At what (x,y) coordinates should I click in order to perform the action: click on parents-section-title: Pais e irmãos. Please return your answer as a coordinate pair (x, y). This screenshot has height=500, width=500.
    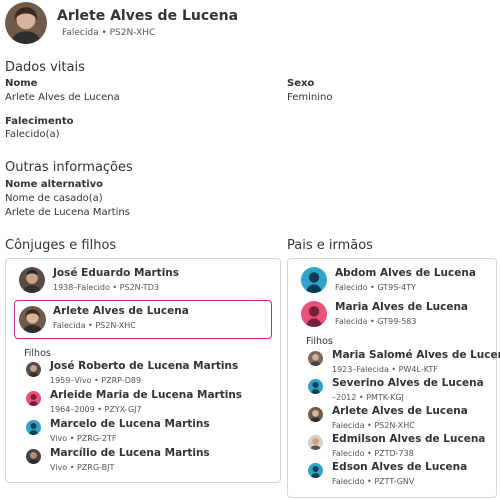
    Looking at the image, I should click on (330, 245).